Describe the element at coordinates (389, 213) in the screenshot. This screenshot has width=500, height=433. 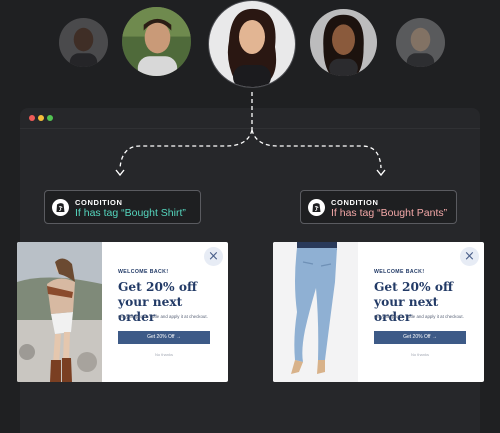
I see `condition-text: If has tag “Bought Pants”` at that location.